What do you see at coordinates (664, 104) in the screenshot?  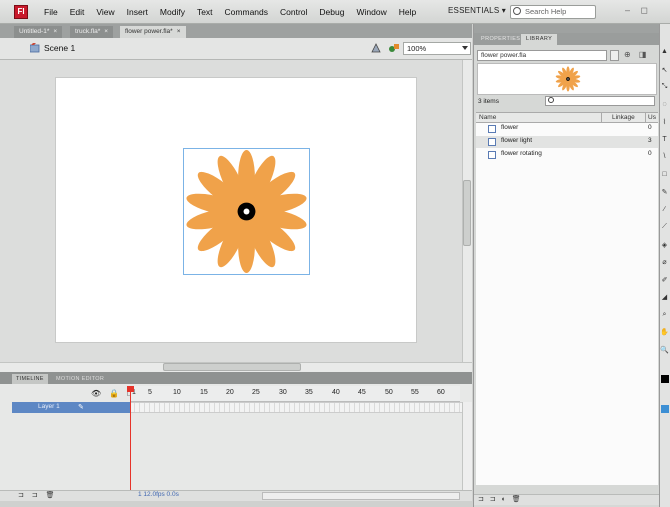 I see `tool-icon: ◌` at bounding box center [664, 104].